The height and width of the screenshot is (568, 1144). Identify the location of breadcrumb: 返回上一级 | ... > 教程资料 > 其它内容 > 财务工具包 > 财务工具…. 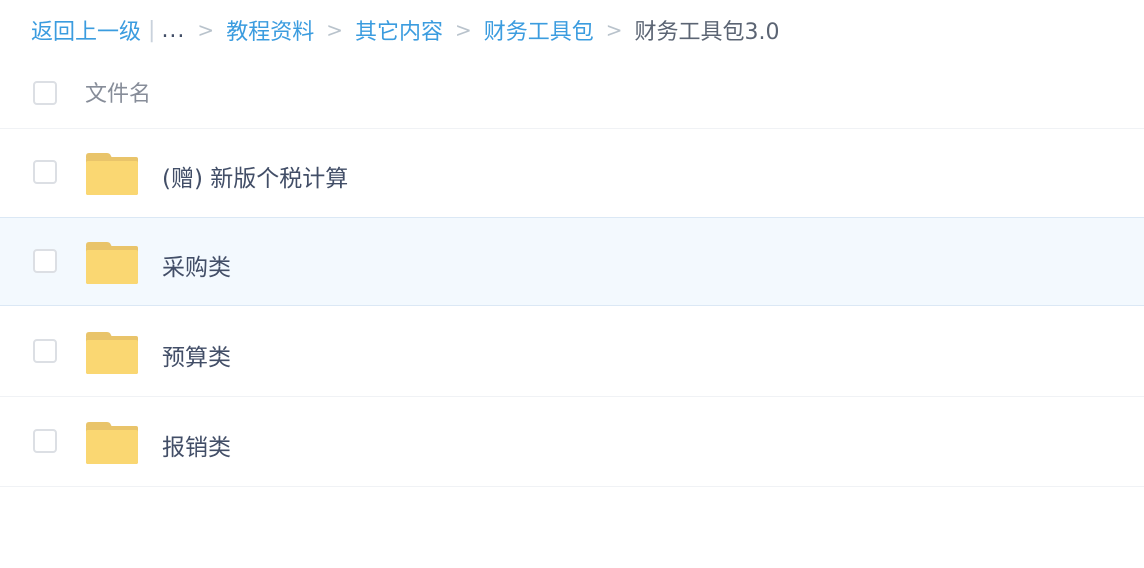
(405, 30).